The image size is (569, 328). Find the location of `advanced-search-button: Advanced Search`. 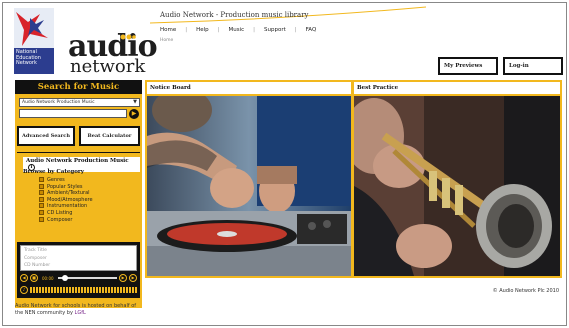

advanced-search-button: Advanced Search is located at coordinates (46, 136).